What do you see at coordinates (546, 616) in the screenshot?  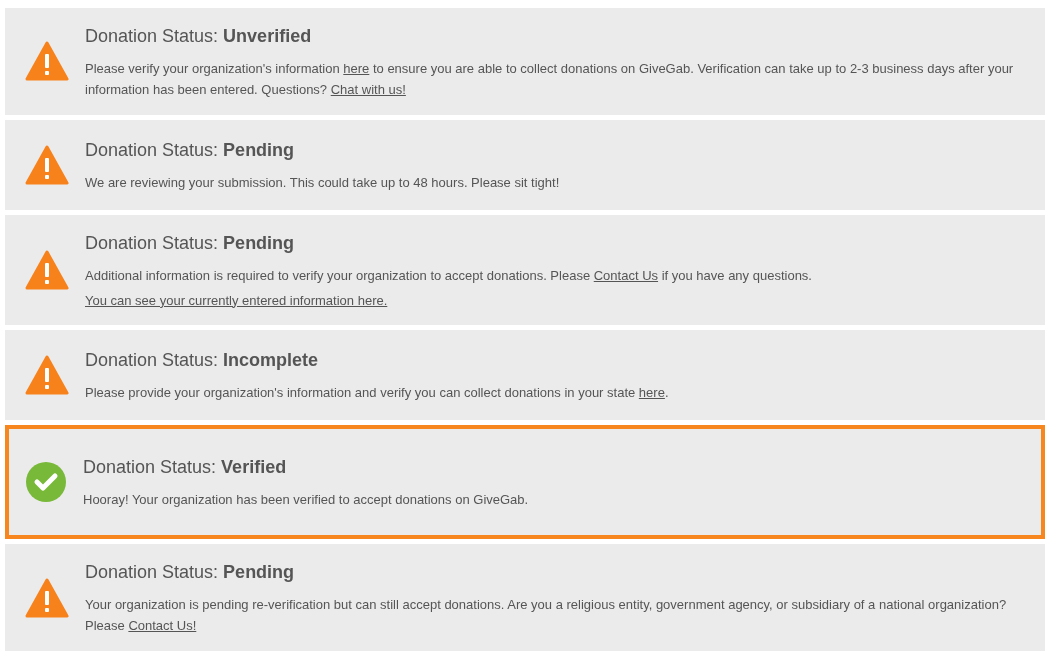 I see `status-message: Your organization is pending re-verification but can still accept donations. Are you a religious entity, government agency, or subsidiary of a national organization? Please Contact Us!` at bounding box center [546, 616].